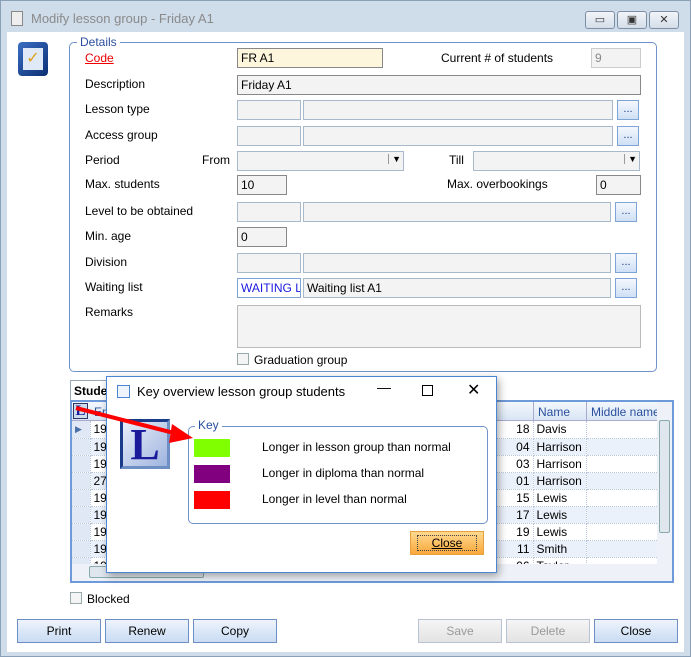 Image resolution: width=691 pixels, height=657 pixels. I want to click on waiting-list-code-field: WAITING L, so click(269, 288).